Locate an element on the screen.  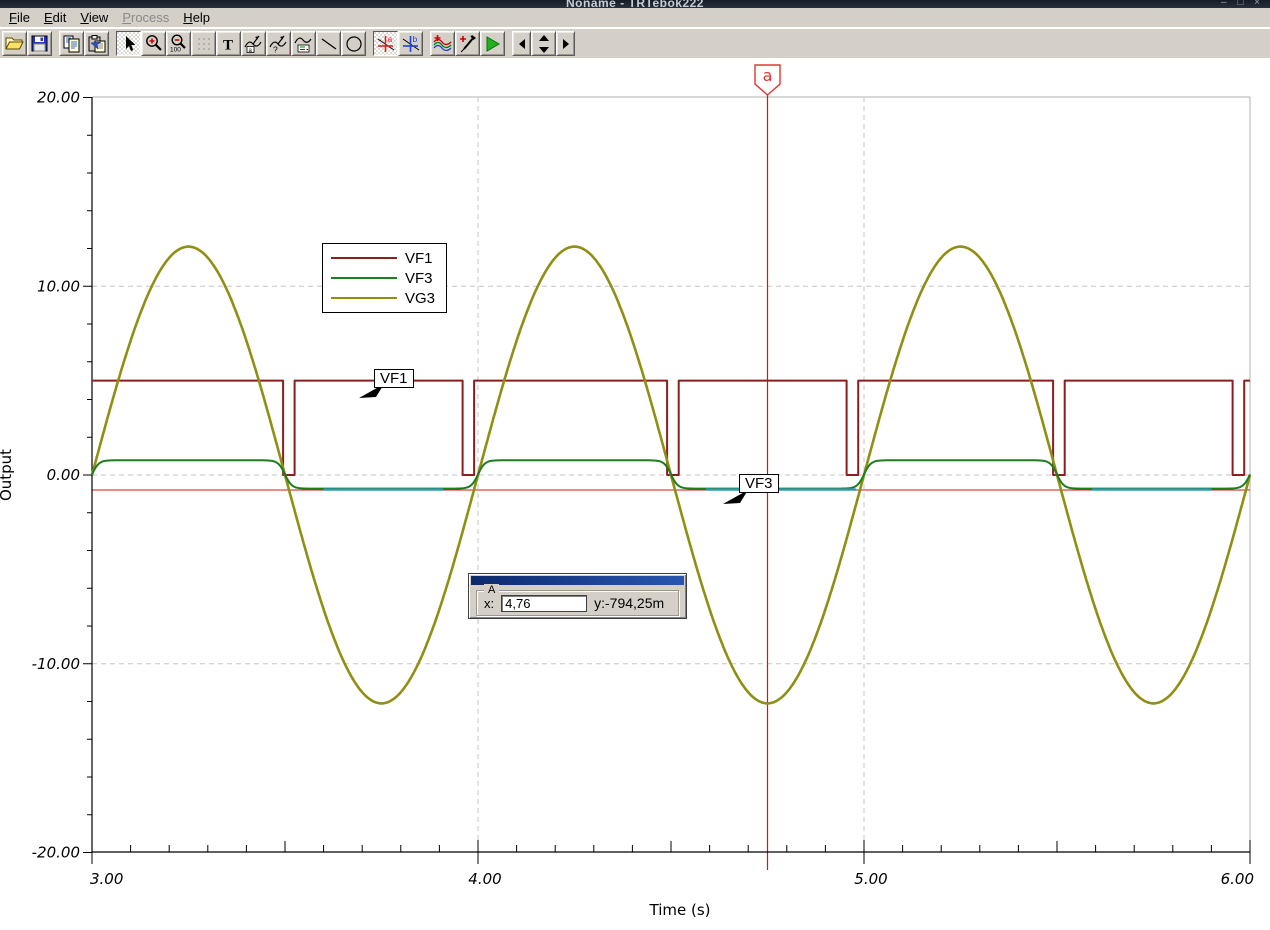
x-tick-label: 4.00 is located at coordinates (484, 879).